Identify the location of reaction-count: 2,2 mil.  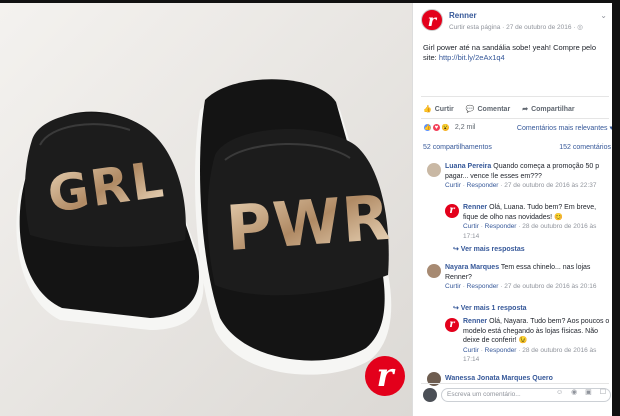
(465, 127).